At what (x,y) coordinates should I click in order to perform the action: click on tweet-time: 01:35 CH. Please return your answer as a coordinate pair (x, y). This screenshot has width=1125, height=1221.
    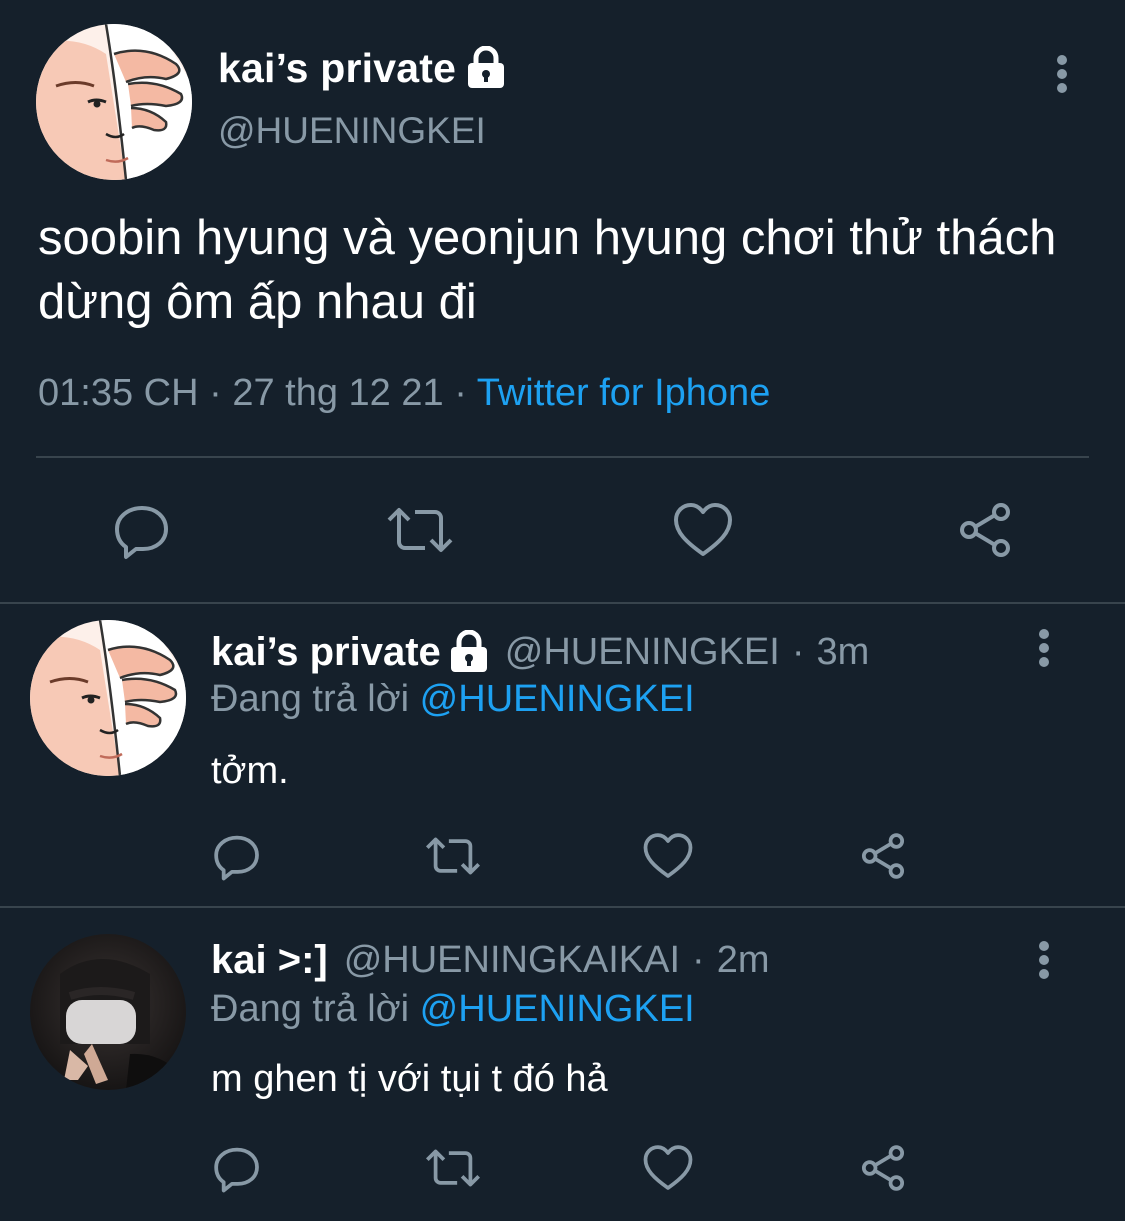
    Looking at the image, I should click on (118, 393).